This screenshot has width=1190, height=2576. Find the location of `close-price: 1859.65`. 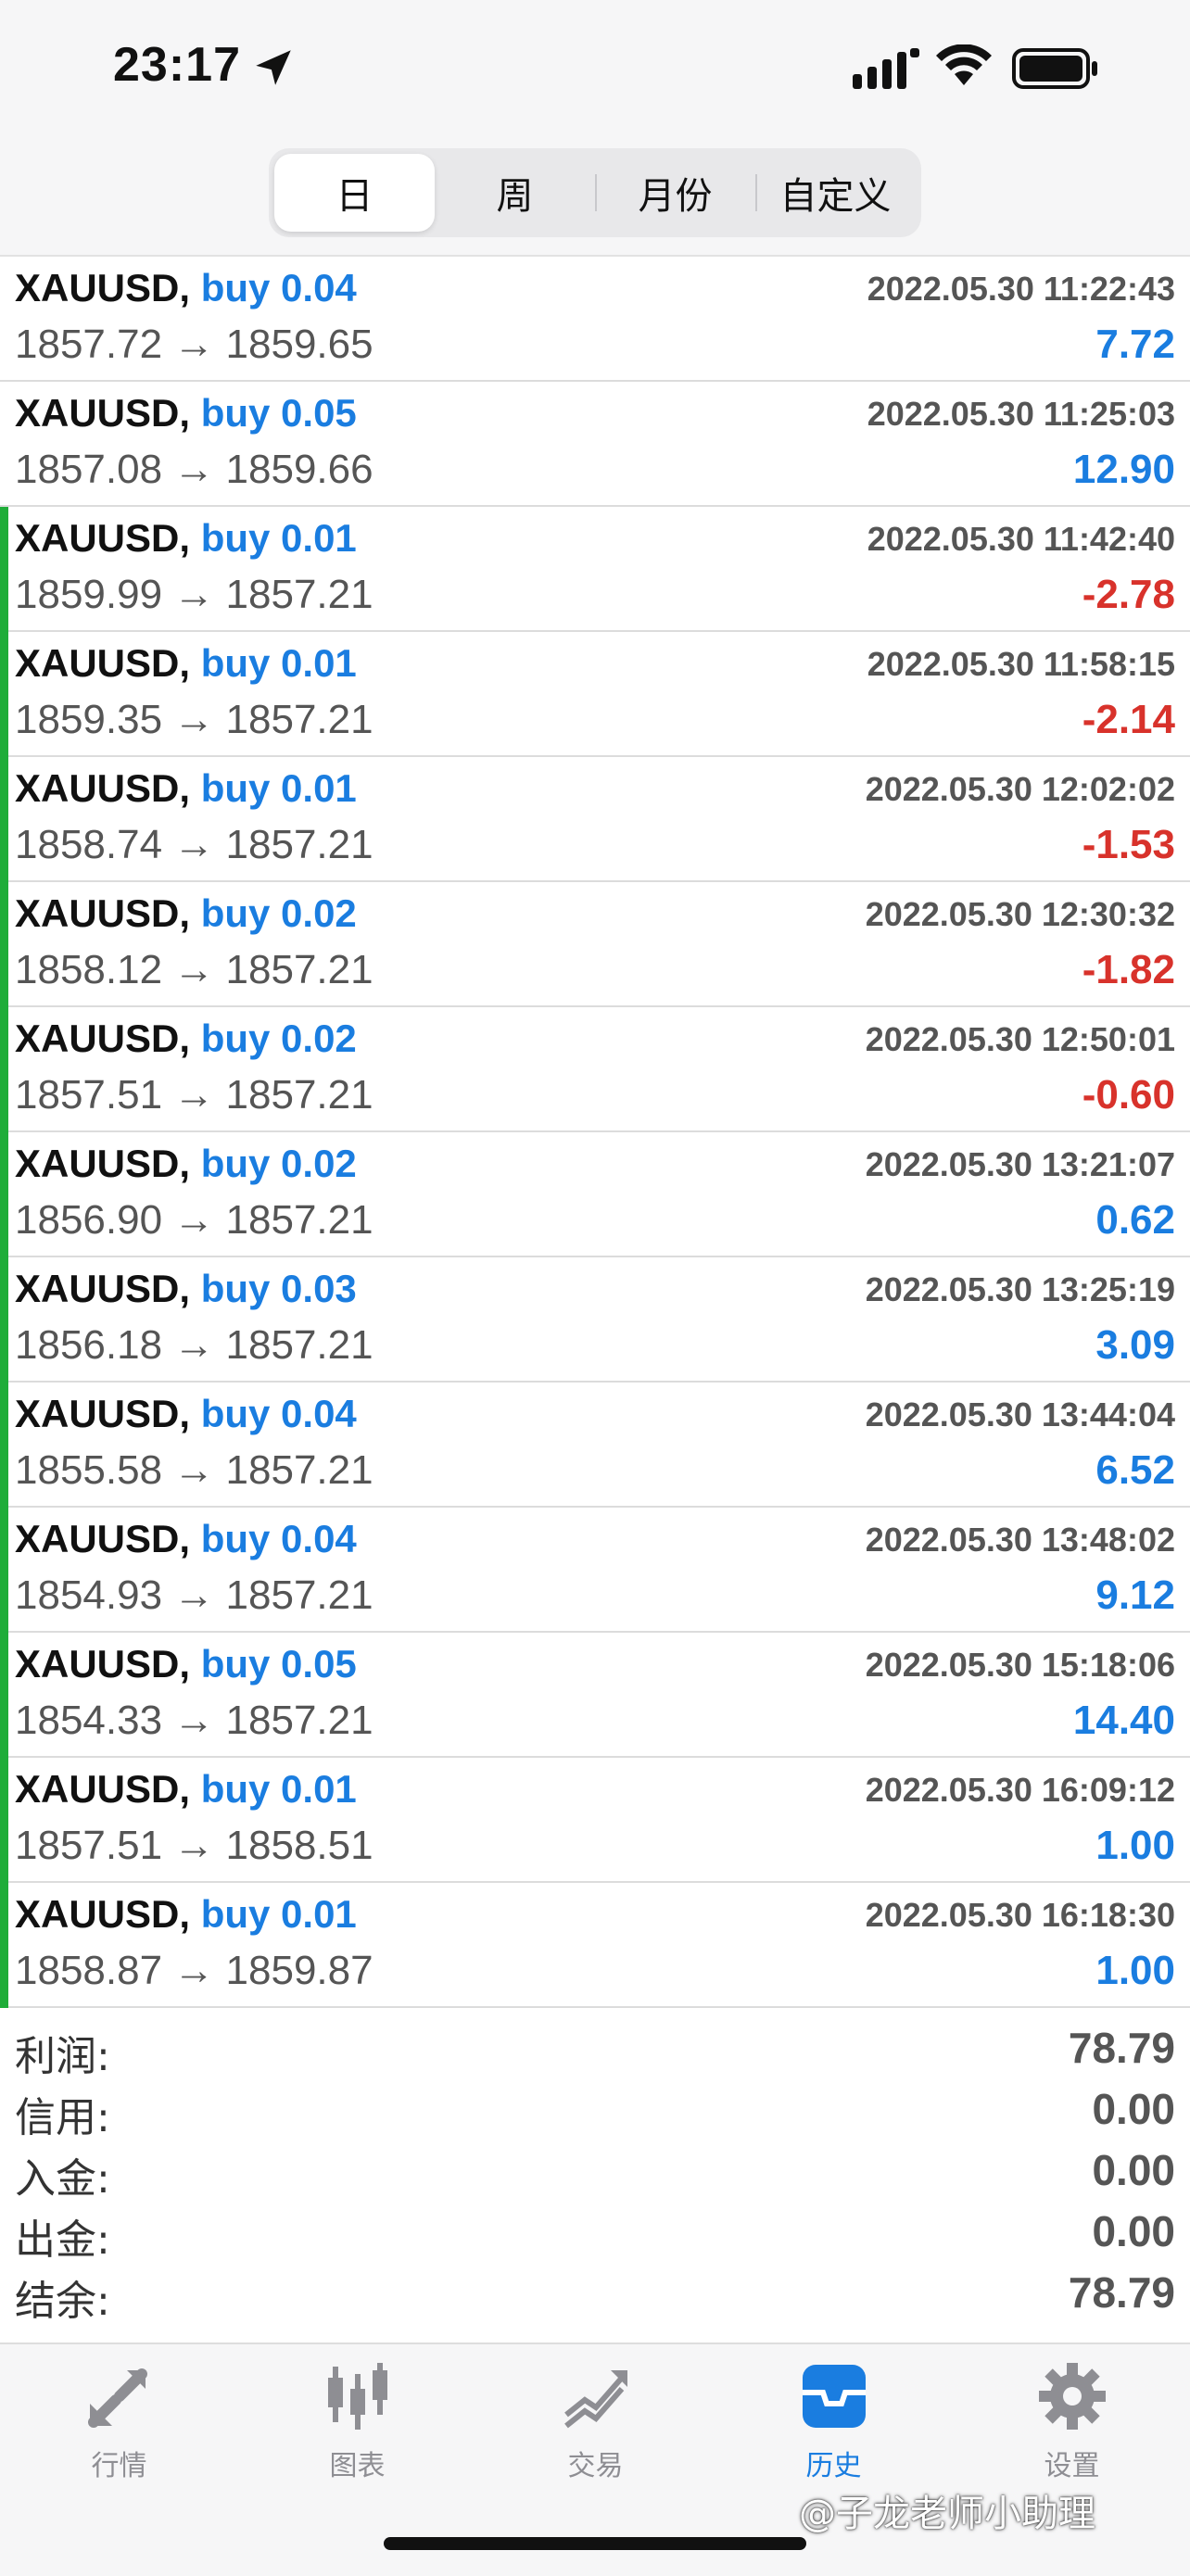

close-price: 1859.65 is located at coordinates (299, 345).